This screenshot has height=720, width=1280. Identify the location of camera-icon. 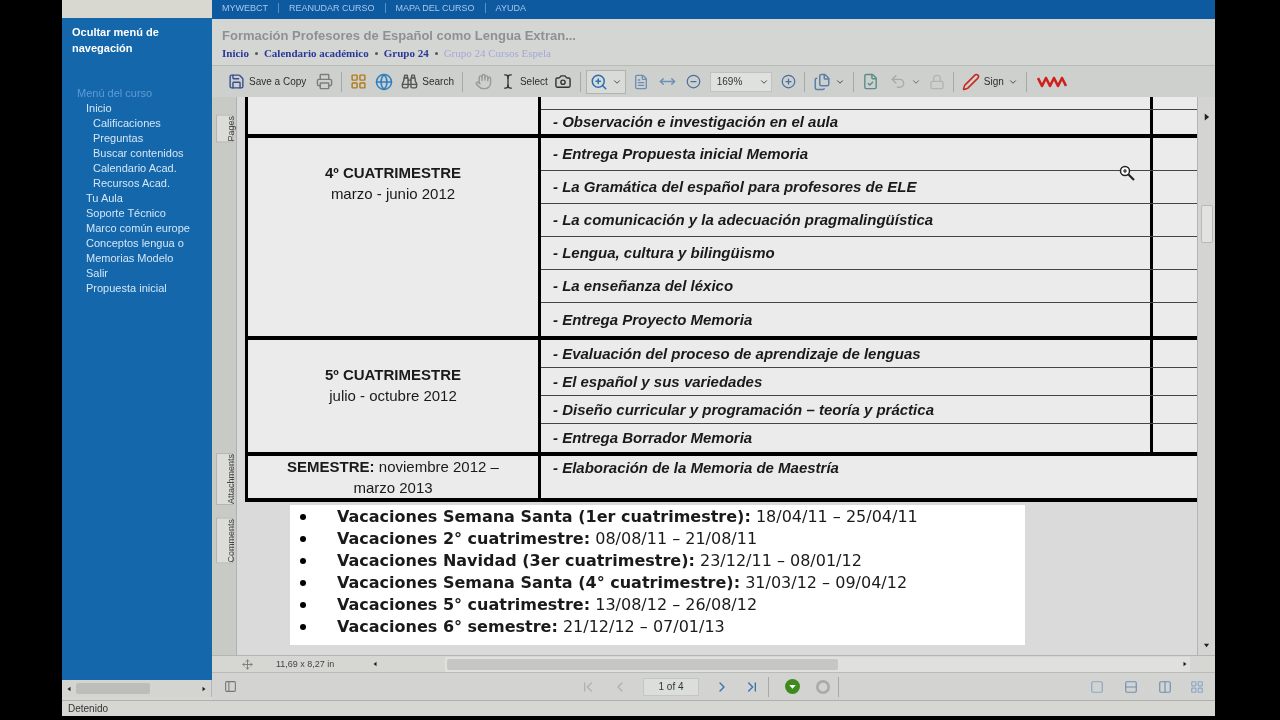
(562, 81).